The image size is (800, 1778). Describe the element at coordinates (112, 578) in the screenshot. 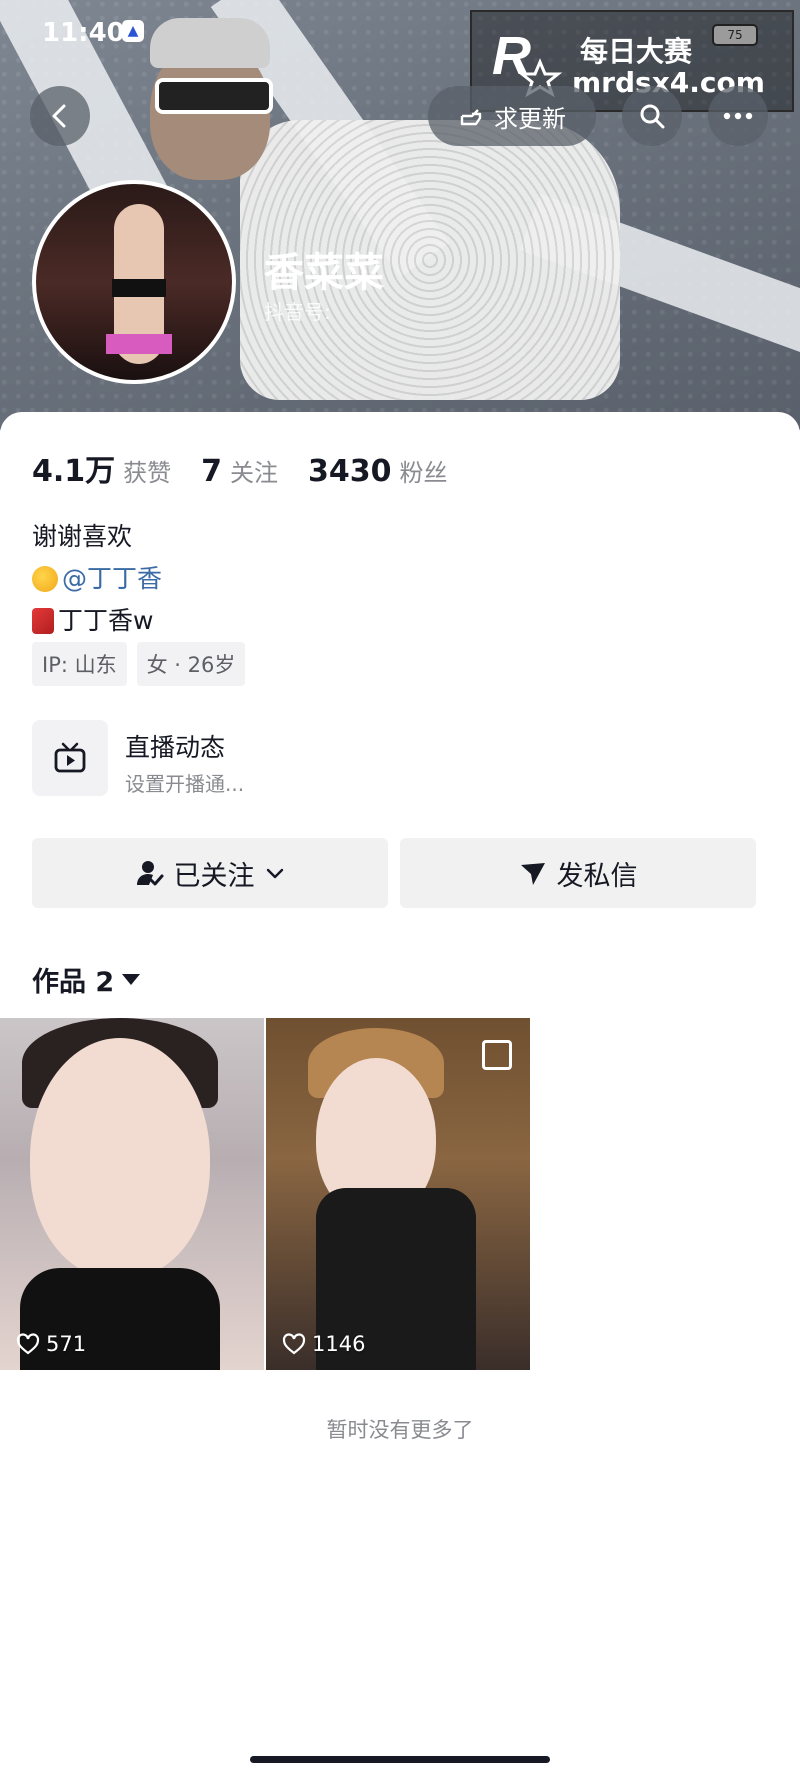

I see `bio-mention-link: @丁丁香` at that location.